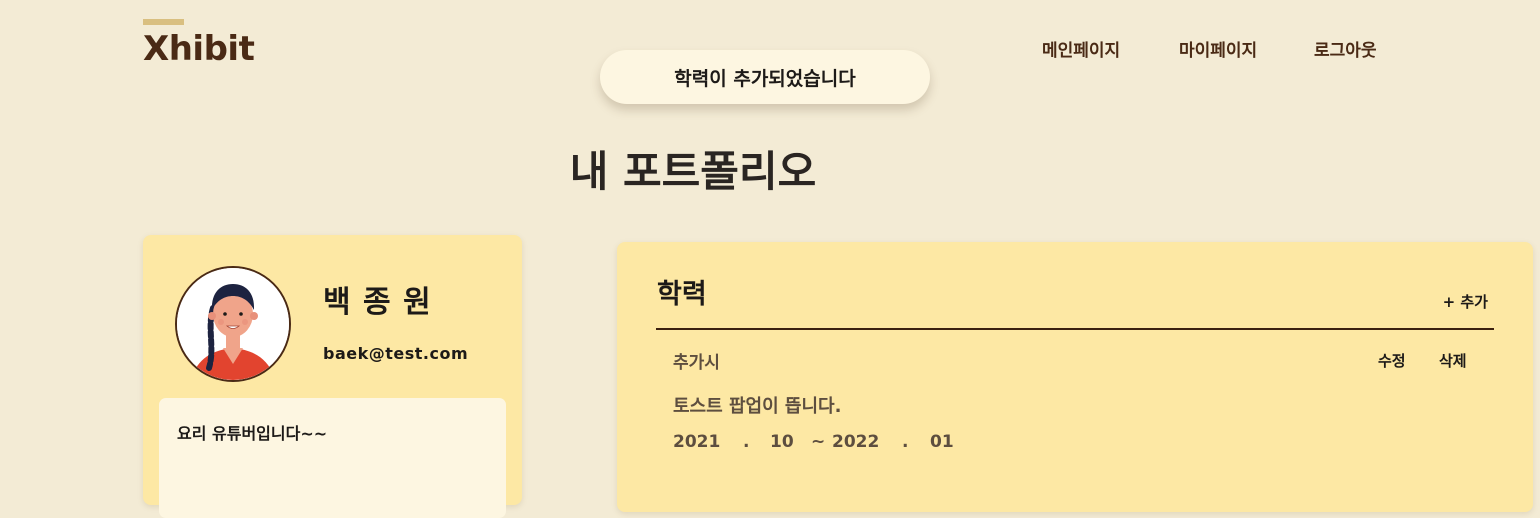 The height and width of the screenshot is (518, 1540). What do you see at coordinates (163, 22) in the screenshot?
I see `logo-accent-bar` at bounding box center [163, 22].